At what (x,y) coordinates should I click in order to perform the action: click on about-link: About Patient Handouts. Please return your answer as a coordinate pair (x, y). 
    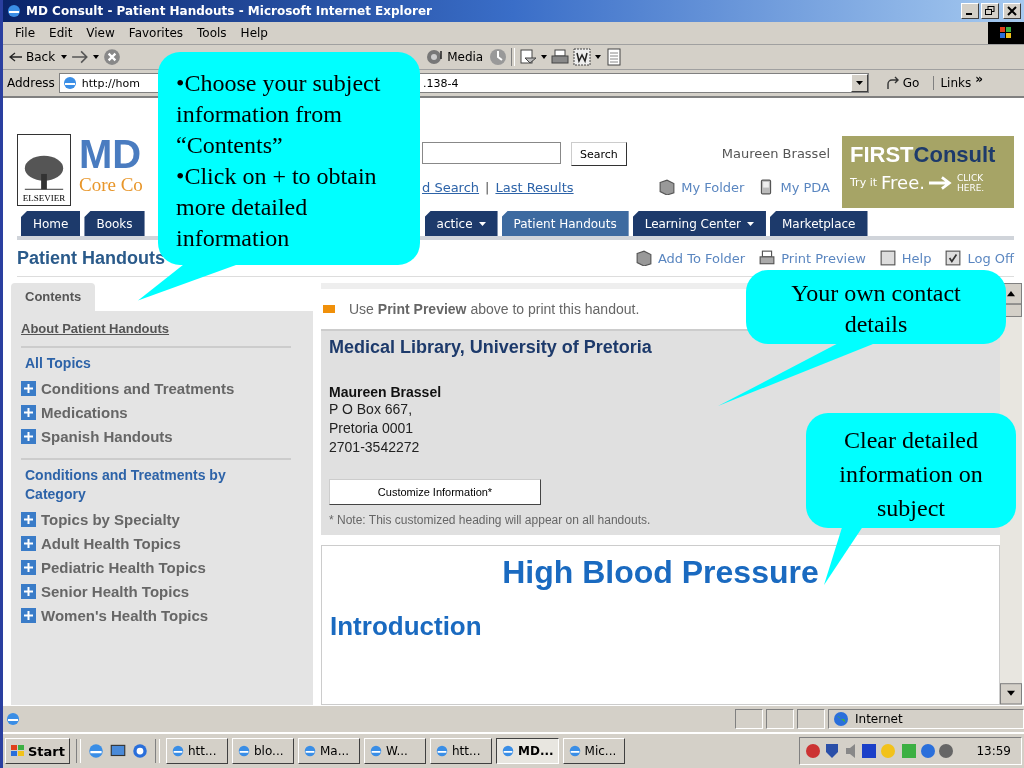
    Looking at the image, I should click on (95, 328).